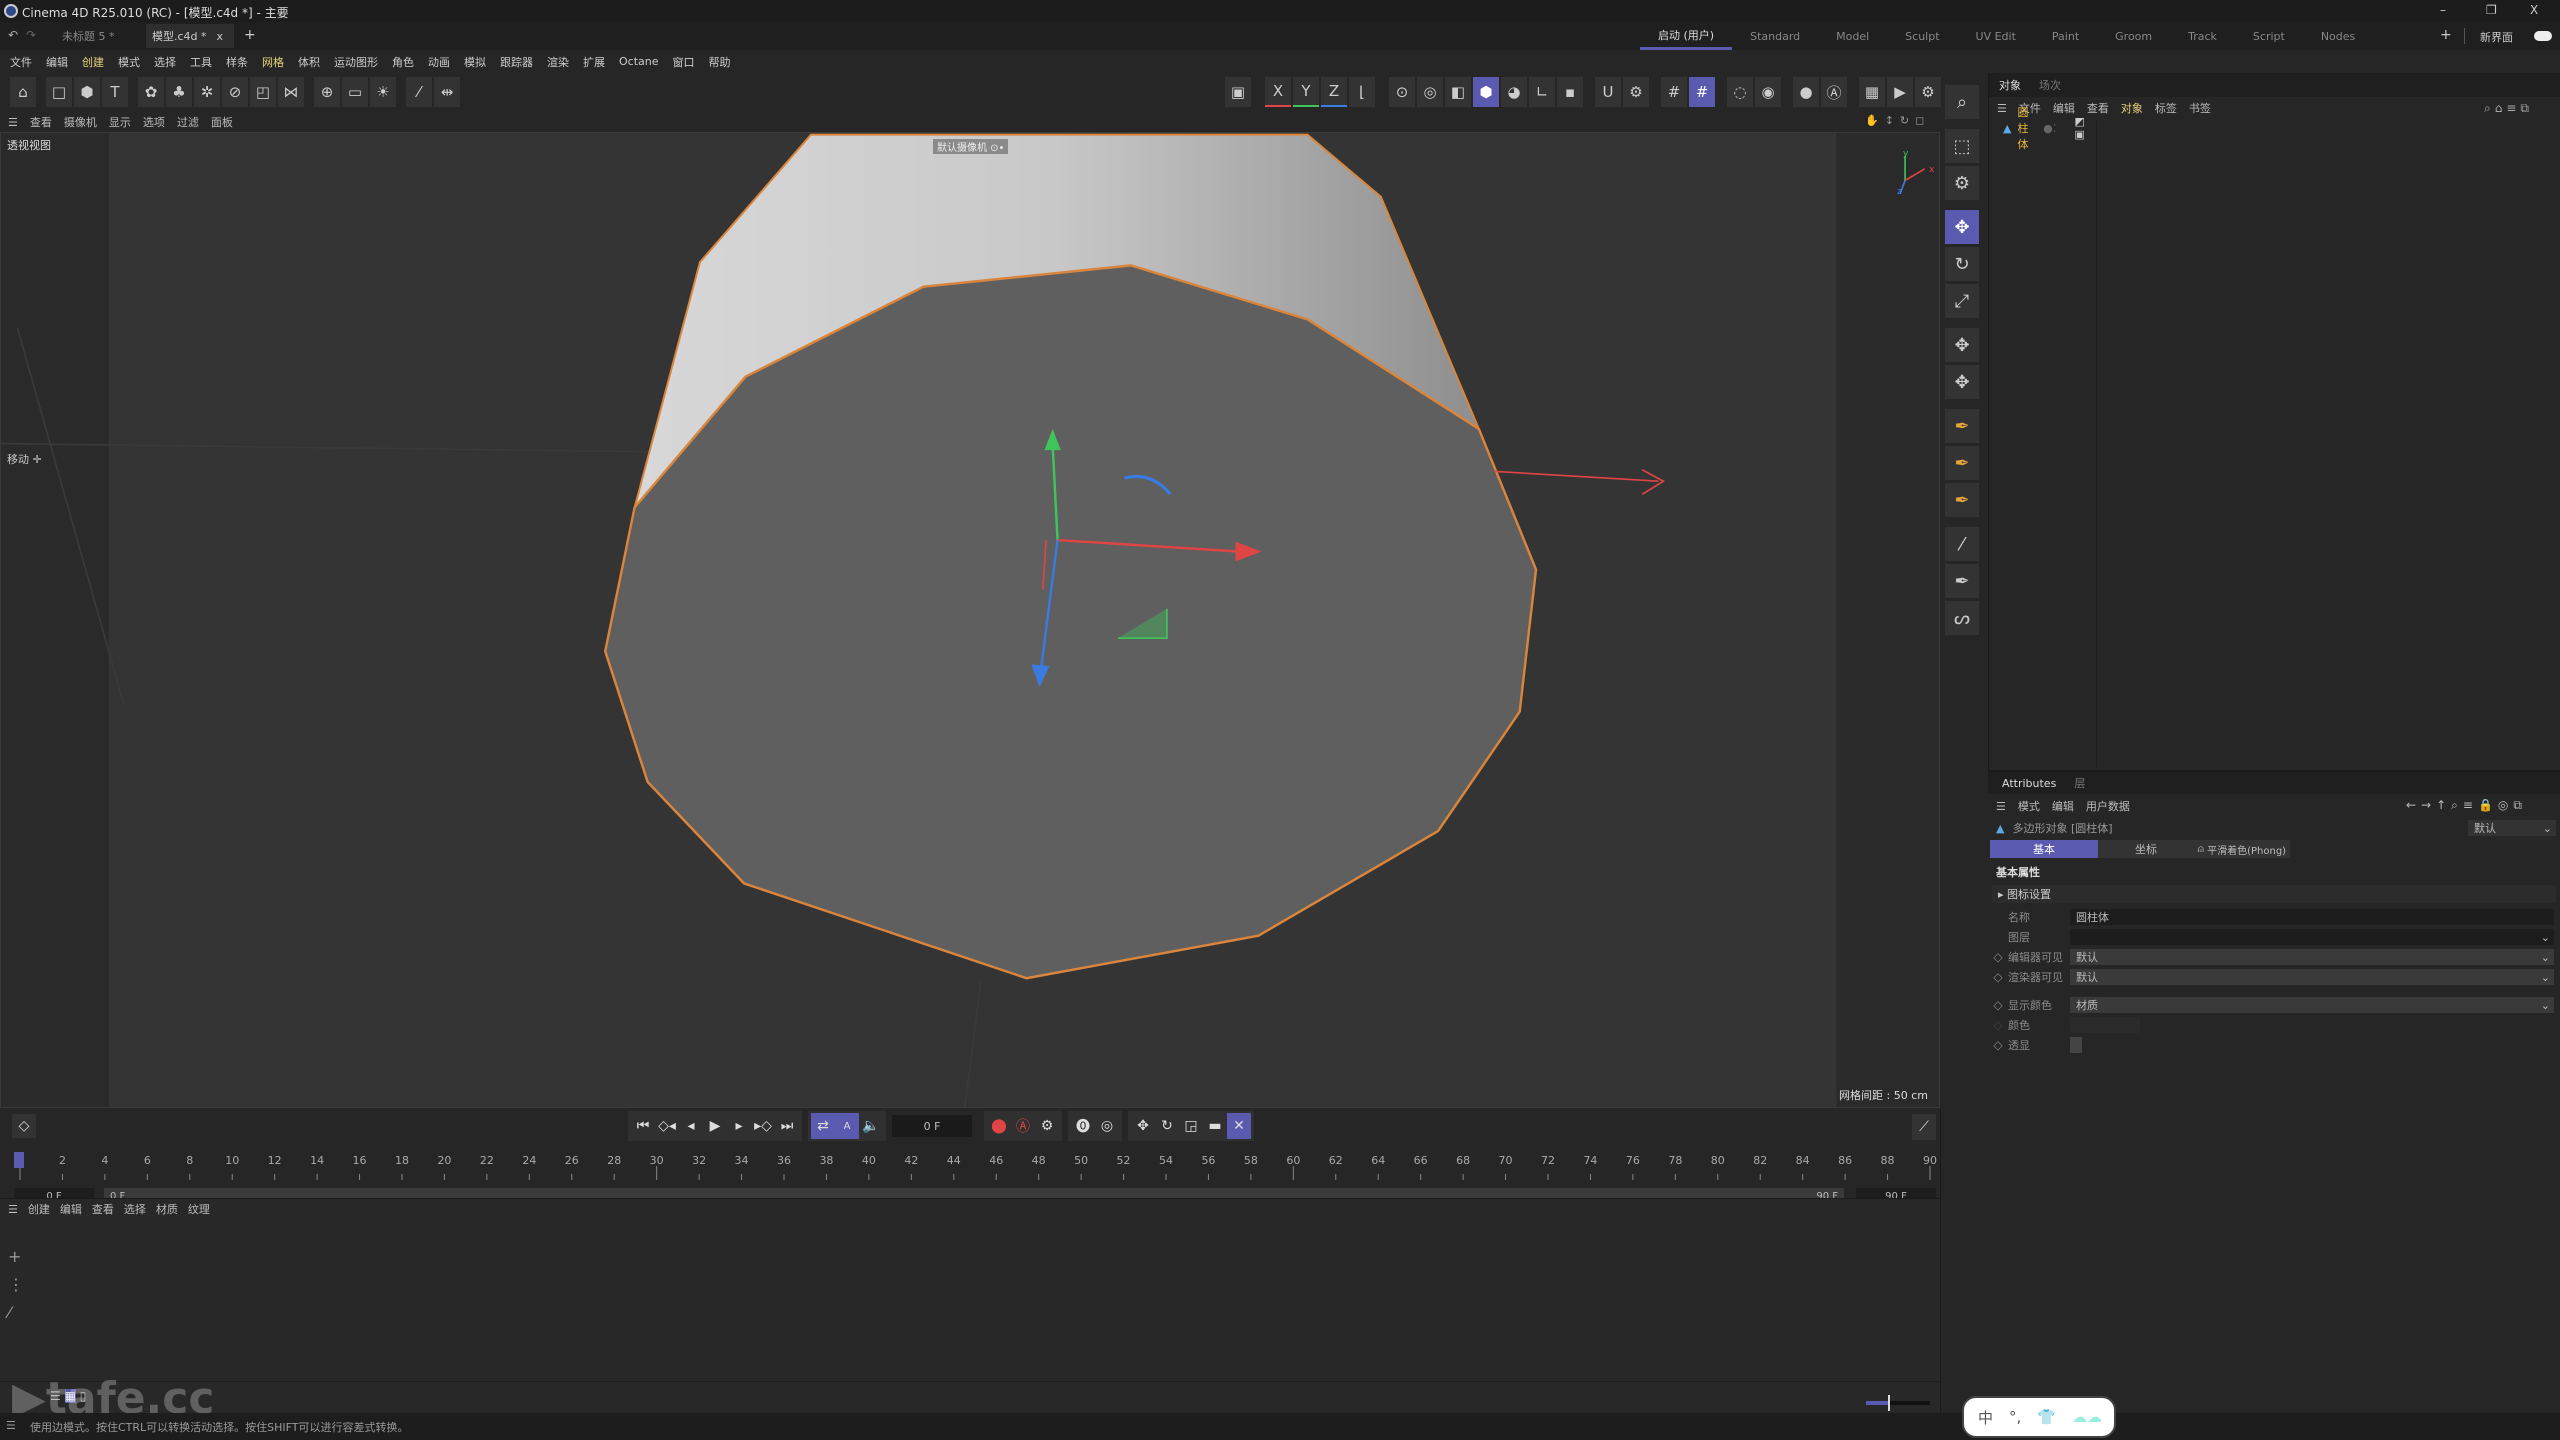 The height and width of the screenshot is (1440, 2560). Describe the element at coordinates (2105, 1025) in the screenshot. I see `field-value` at that location.